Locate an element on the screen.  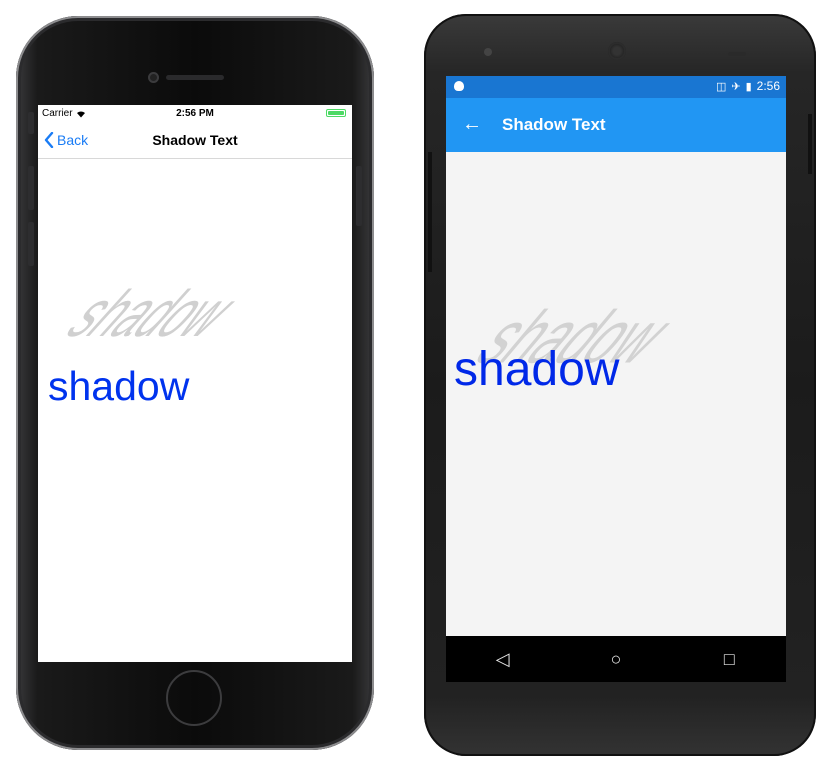
volume-rocker is located at coordinates (430, 212).